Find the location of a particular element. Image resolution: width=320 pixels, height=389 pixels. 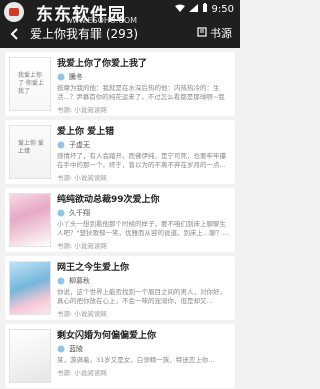

book-title: 我爱上你了你爱上我了 is located at coordinates (102, 64).